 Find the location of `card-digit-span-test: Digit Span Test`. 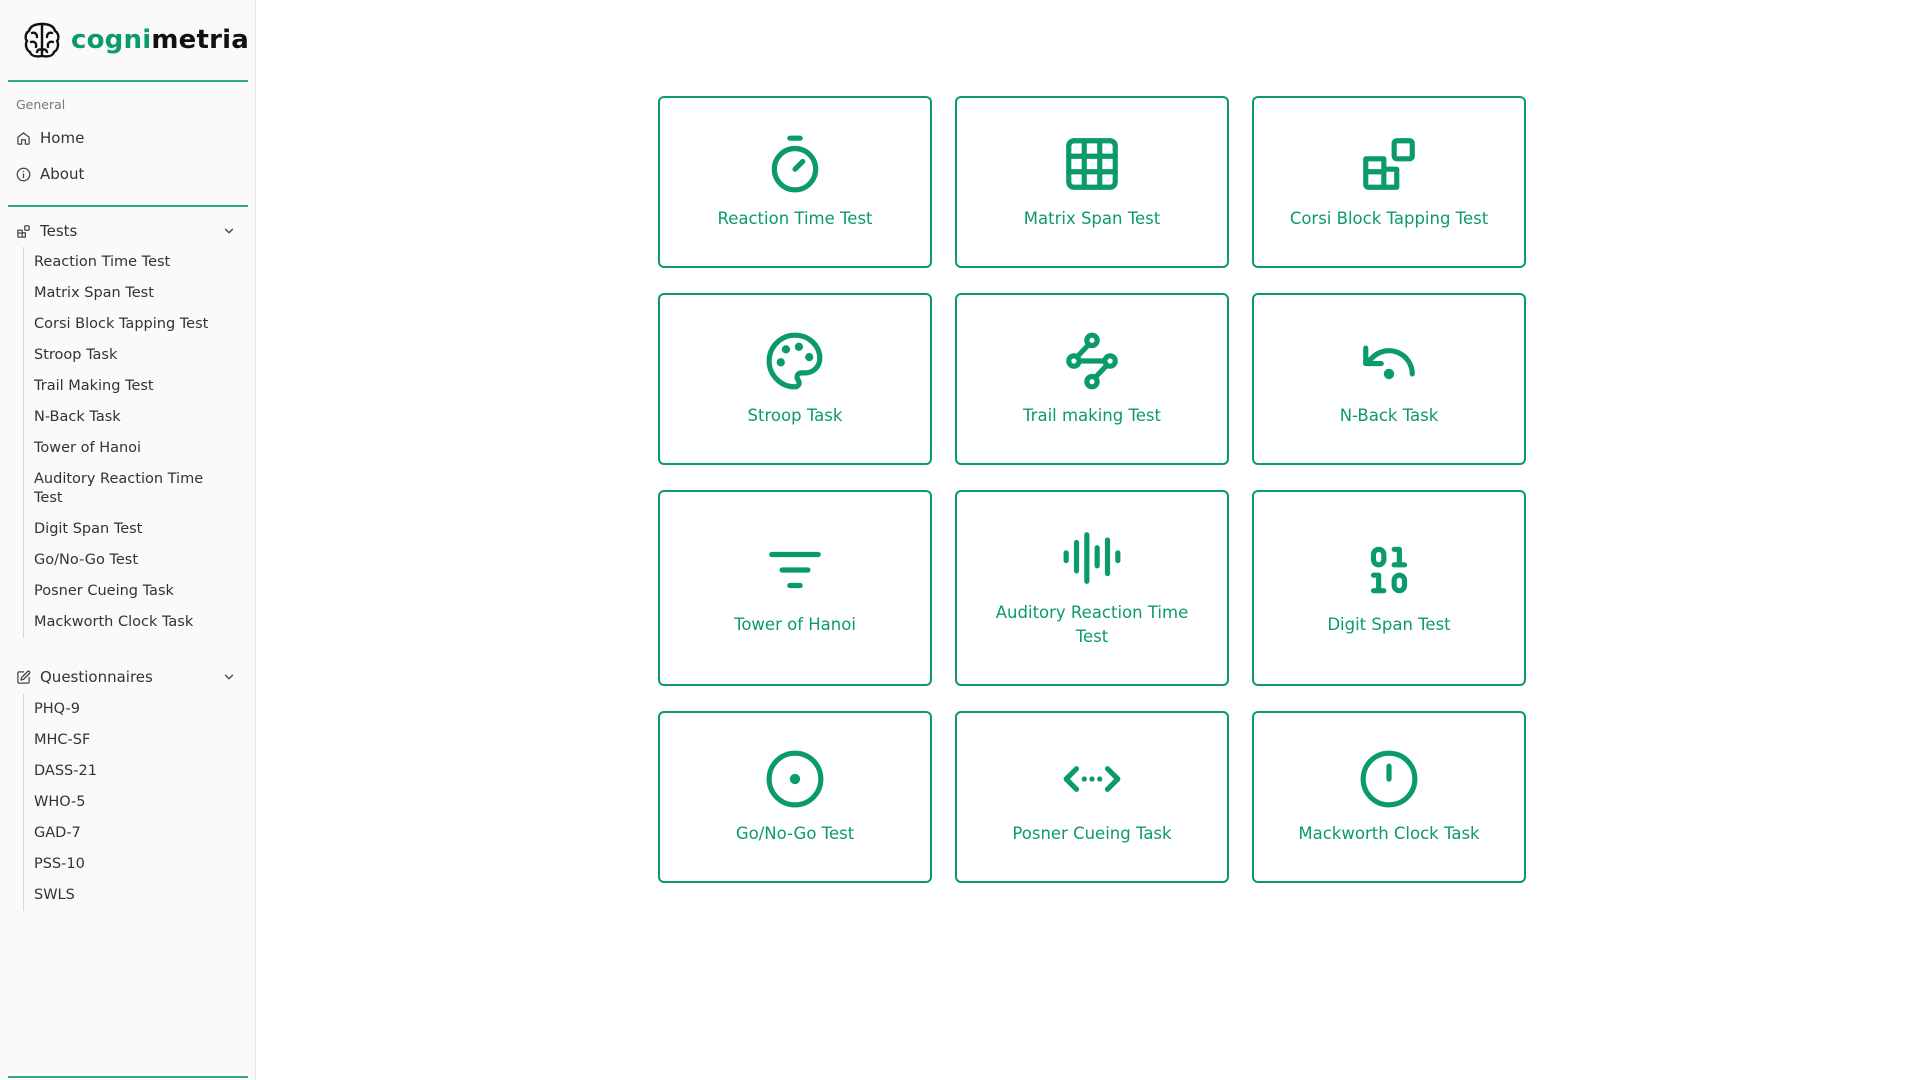

card-digit-span-test: Digit Span Test is located at coordinates (1389, 588).